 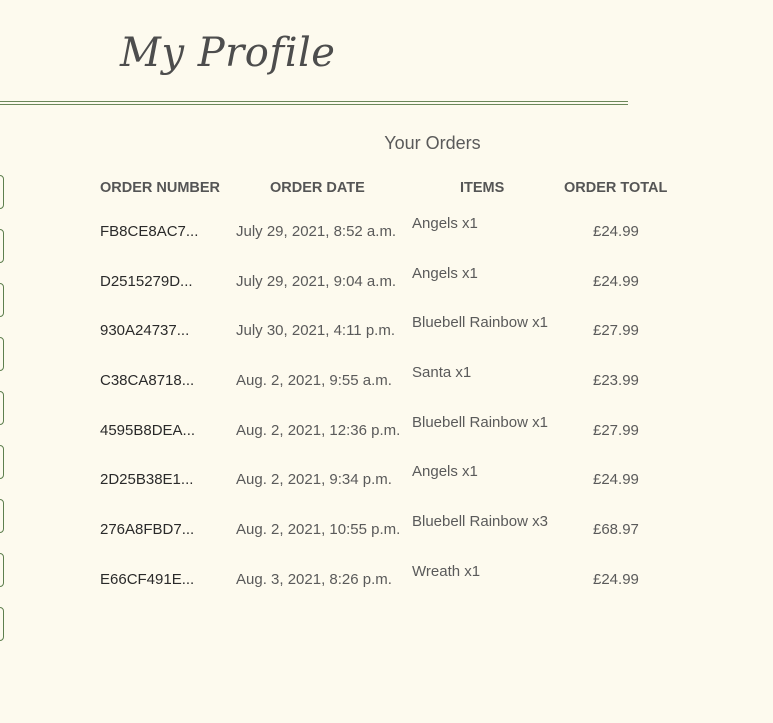 What do you see at coordinates (316, 231) in the screenshot?
I see `order-date: July 29, 2021, 8:52 a.m.` at bounding box center [316, 231].